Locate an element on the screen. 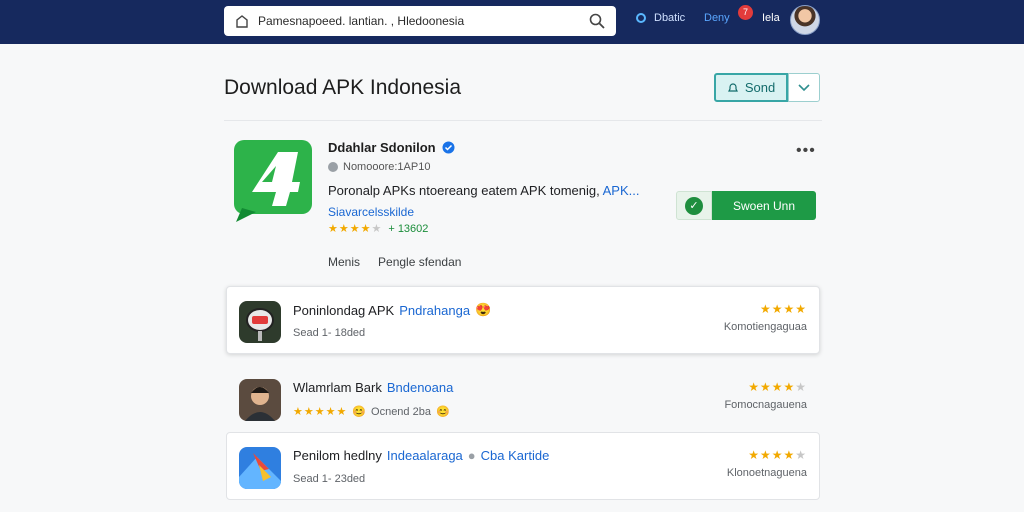  emoji-icon: 😍 is located at coordinates (483, 309).